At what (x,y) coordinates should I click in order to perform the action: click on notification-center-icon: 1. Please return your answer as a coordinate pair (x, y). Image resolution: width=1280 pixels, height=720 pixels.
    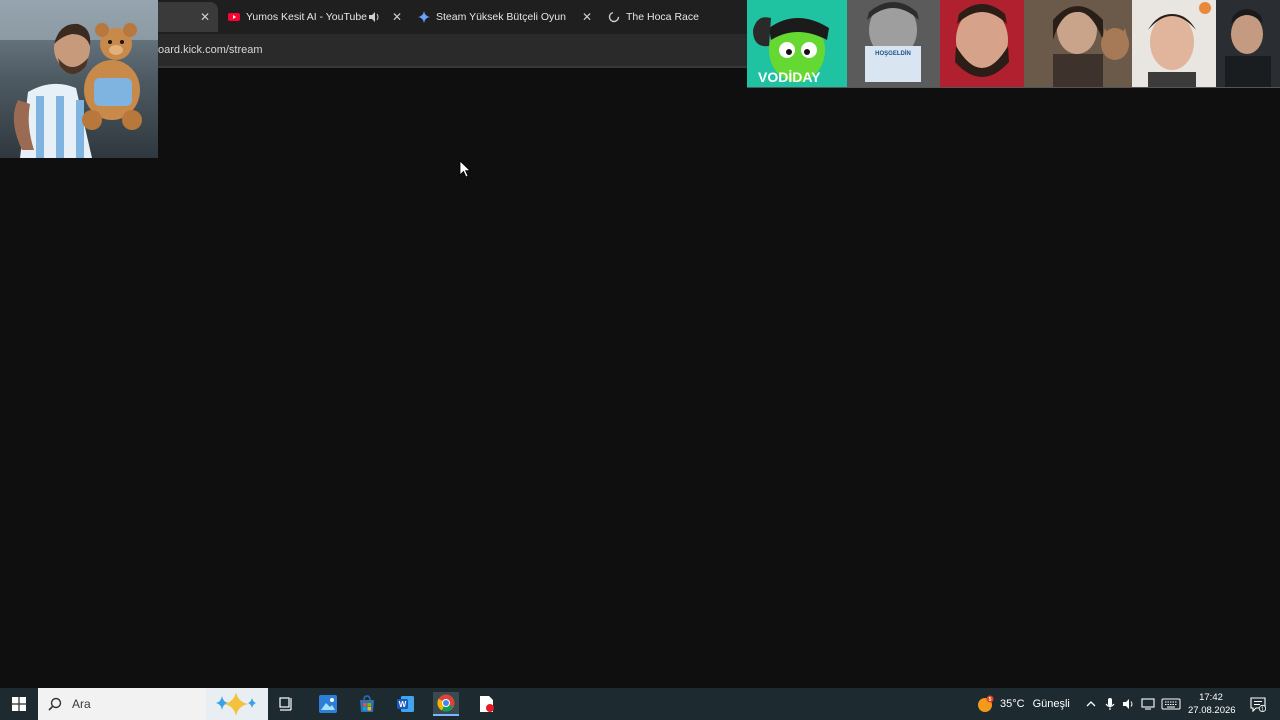
    Looking at the image, I should click on (1258, 704).